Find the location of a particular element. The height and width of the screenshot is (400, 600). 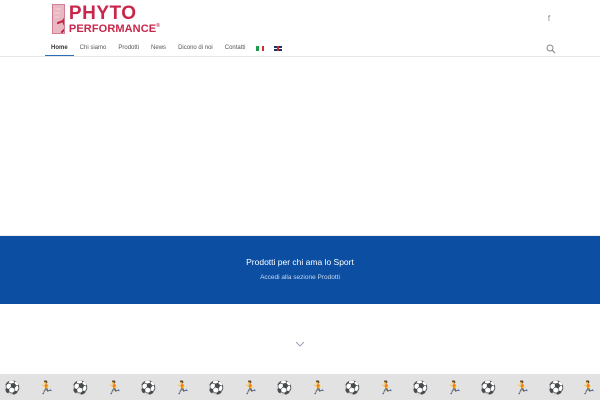

nav-item-prodotti: Prodotti is located at coordinates (128, 48).